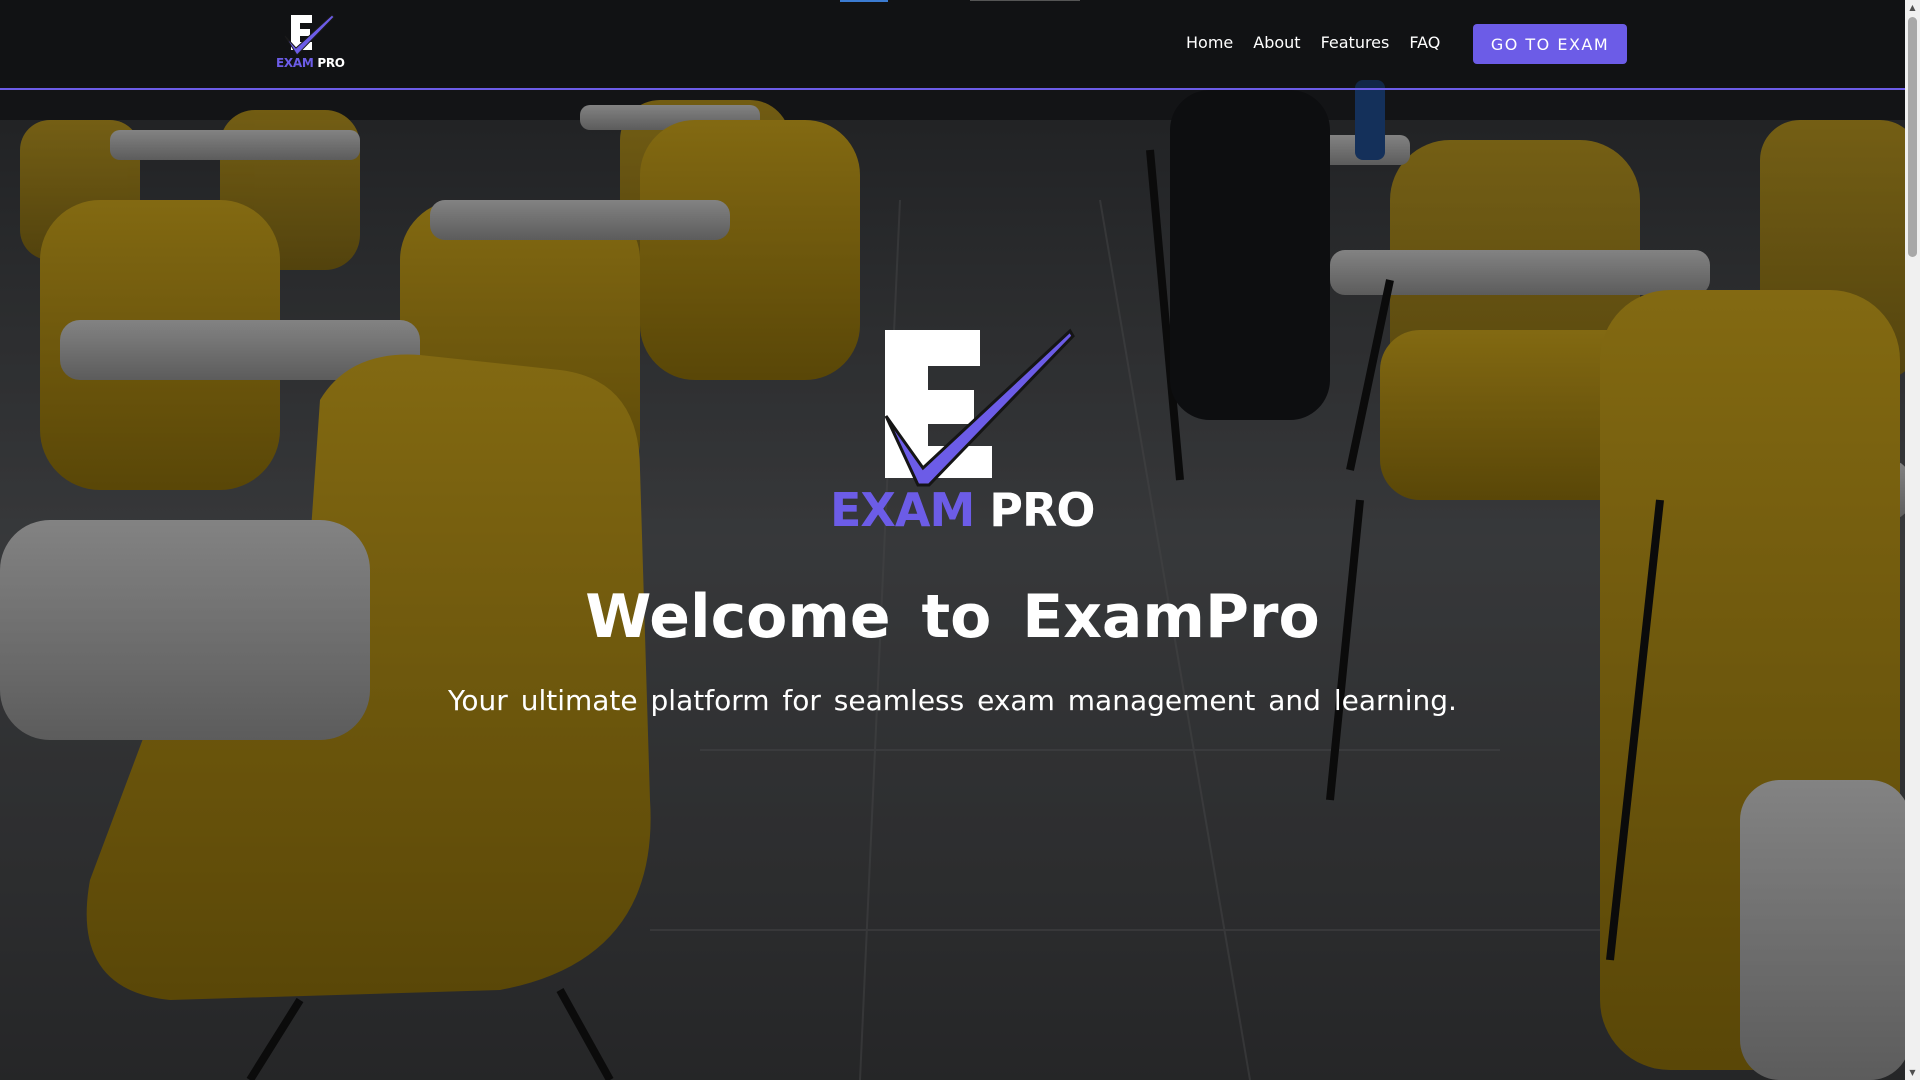  I want to click on hero-logo-text: EXAM PRO, so click(963, 510).